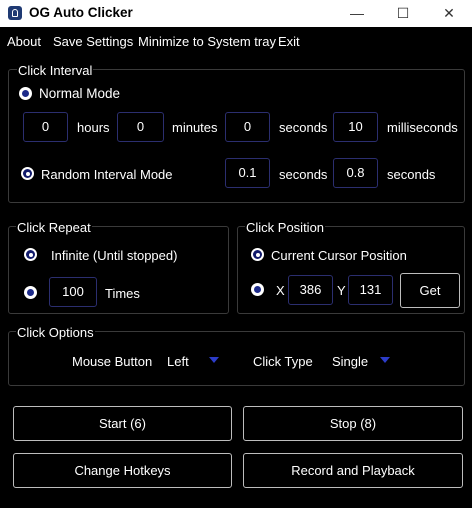  What do you see at coordinates (30, 292) in the screenshot?
I see `repeat-times-radio` at bounding box center [30, 292].